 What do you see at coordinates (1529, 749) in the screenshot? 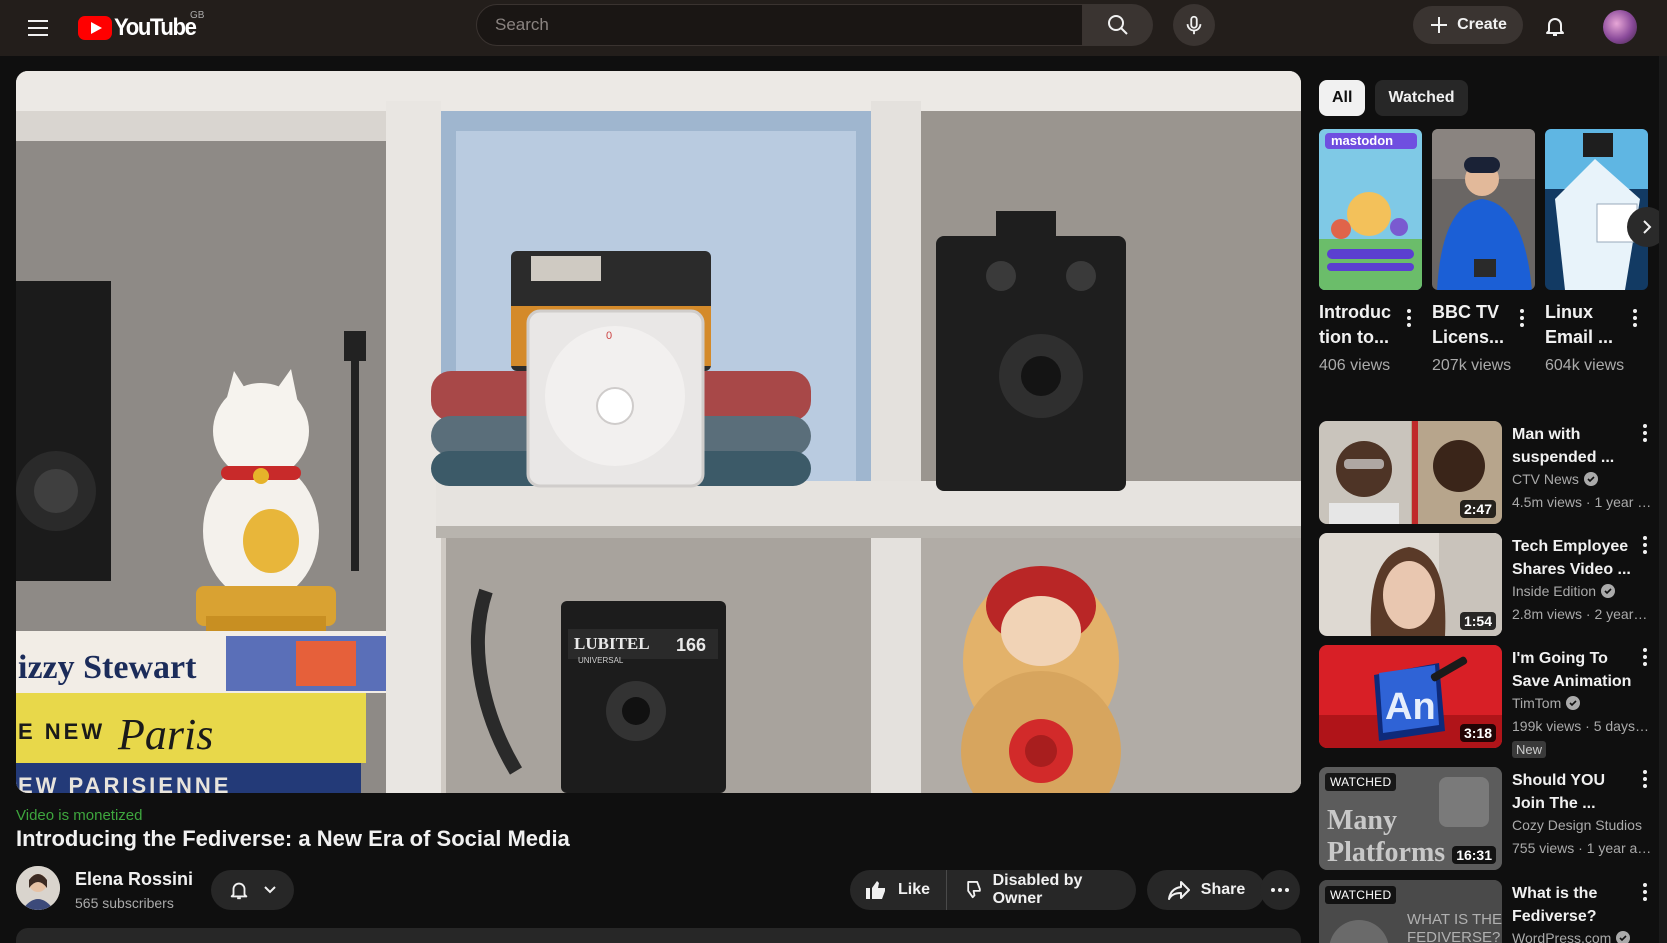
I see `new-badge: New` at bounding box center [1529, 749].